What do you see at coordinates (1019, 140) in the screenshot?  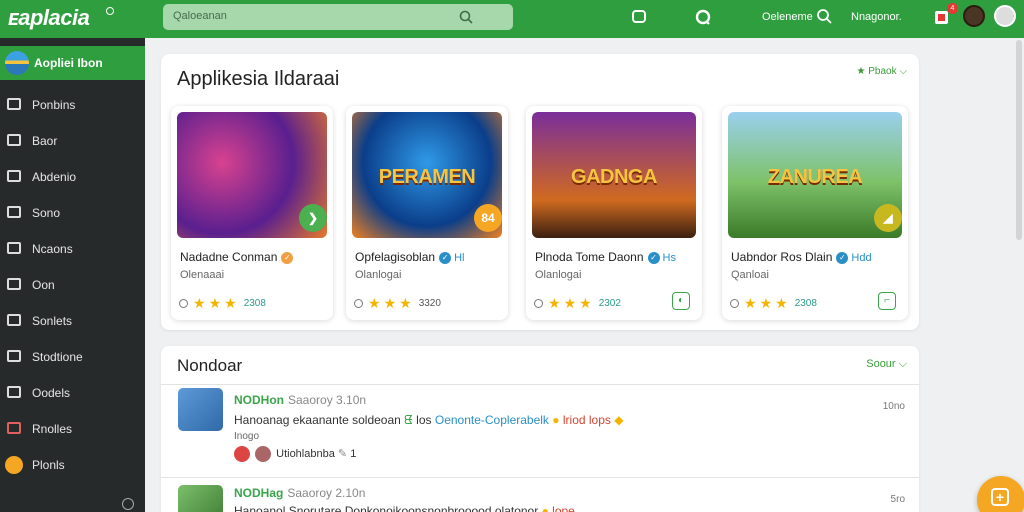 I see `scrollbar` at bounding box center [1019, 140].